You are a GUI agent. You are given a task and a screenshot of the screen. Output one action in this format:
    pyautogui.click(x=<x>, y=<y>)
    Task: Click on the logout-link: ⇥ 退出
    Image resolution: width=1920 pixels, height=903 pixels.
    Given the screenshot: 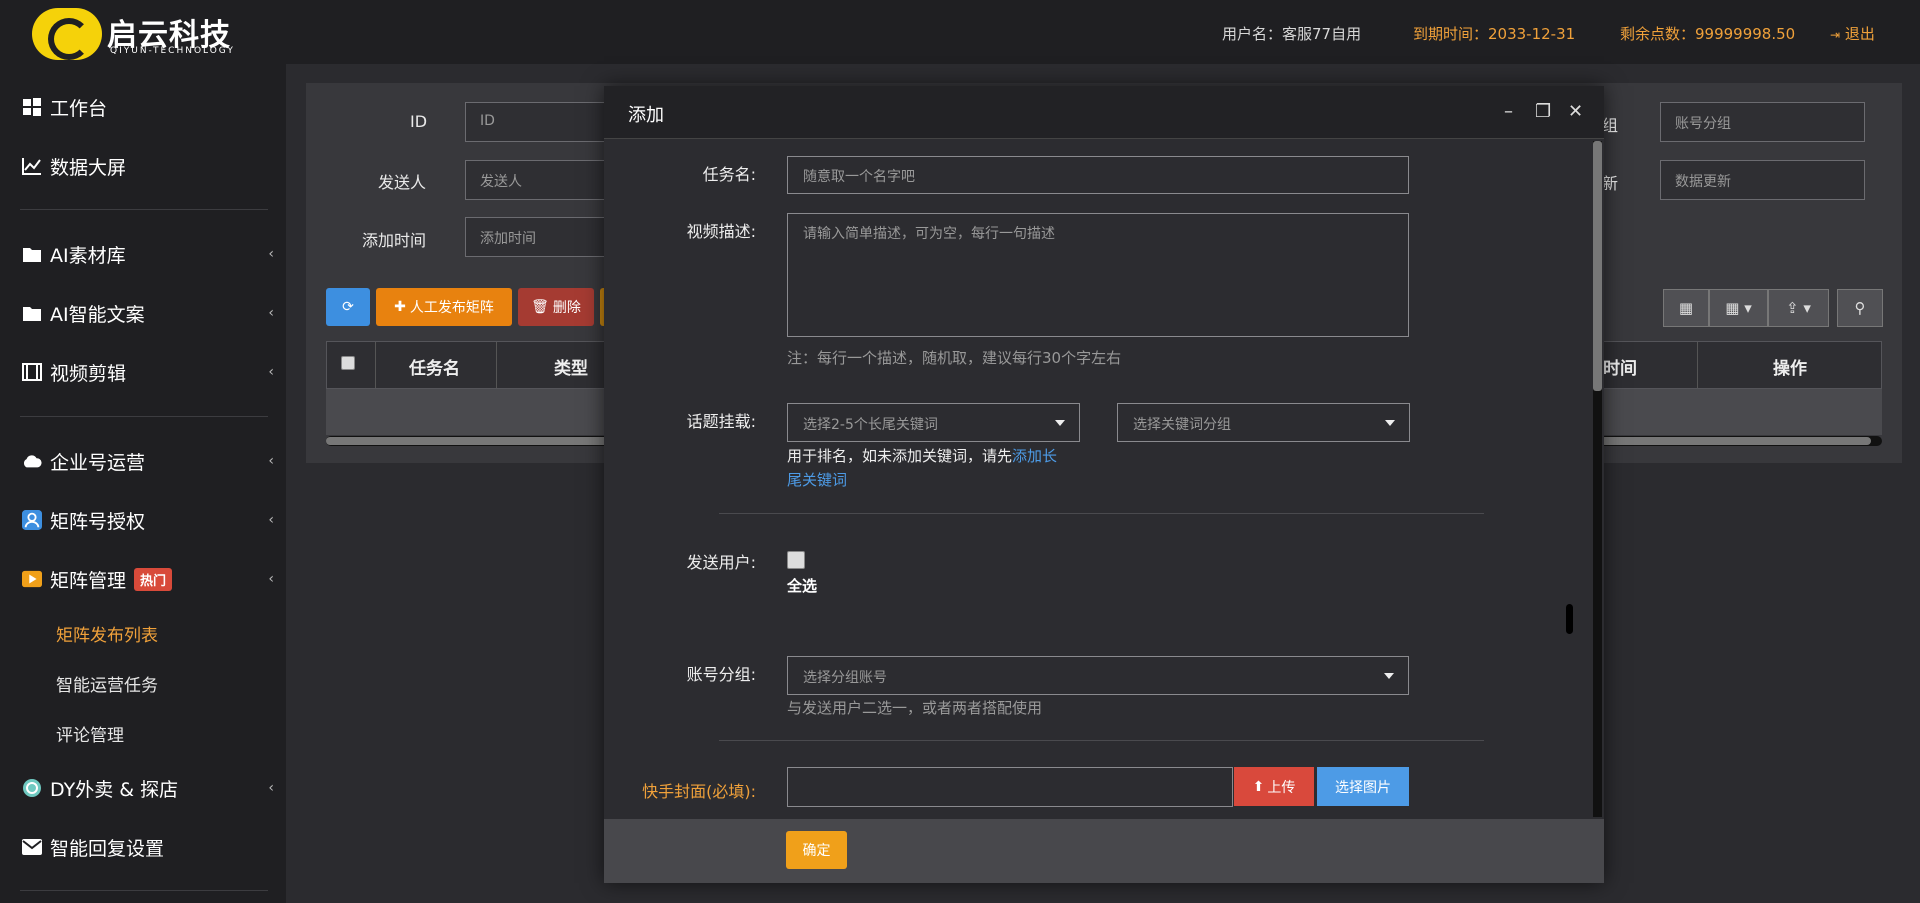 What is the action you would take?
    pyautogui.click(x=1852, y=33)
    